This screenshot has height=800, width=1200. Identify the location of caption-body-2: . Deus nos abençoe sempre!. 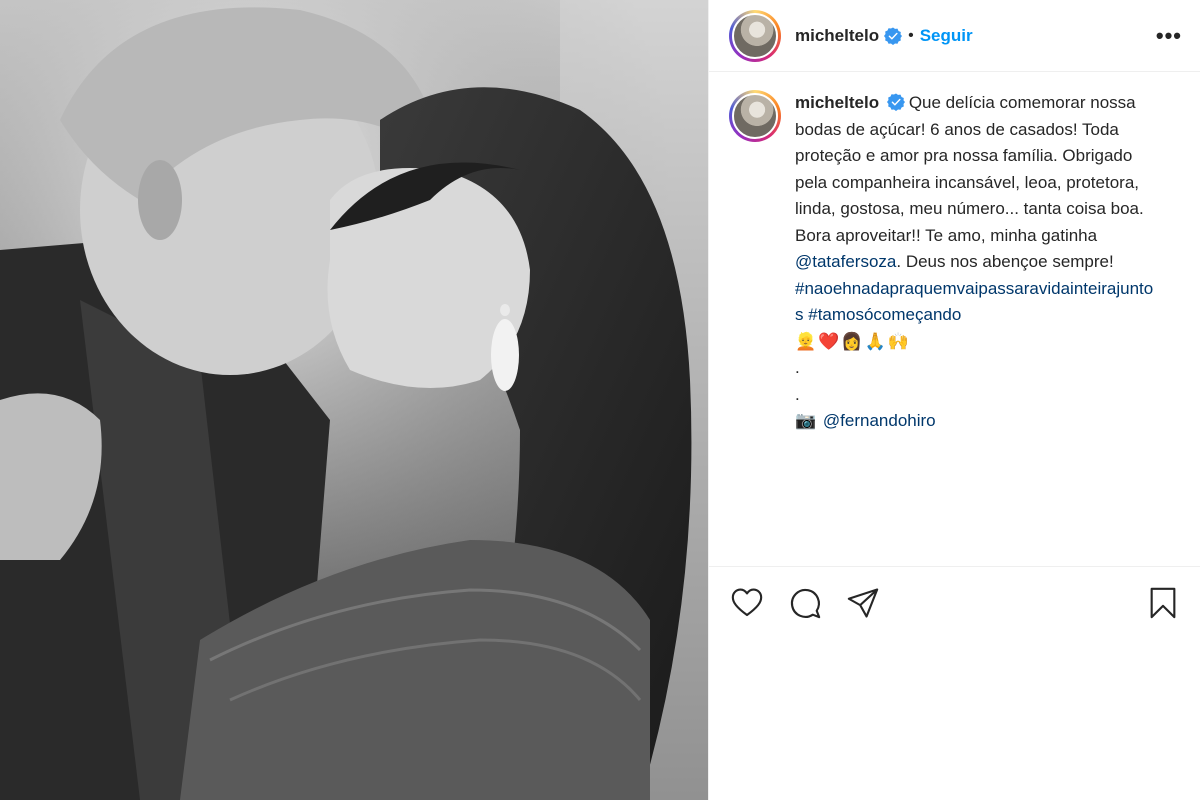
(1005, 261).